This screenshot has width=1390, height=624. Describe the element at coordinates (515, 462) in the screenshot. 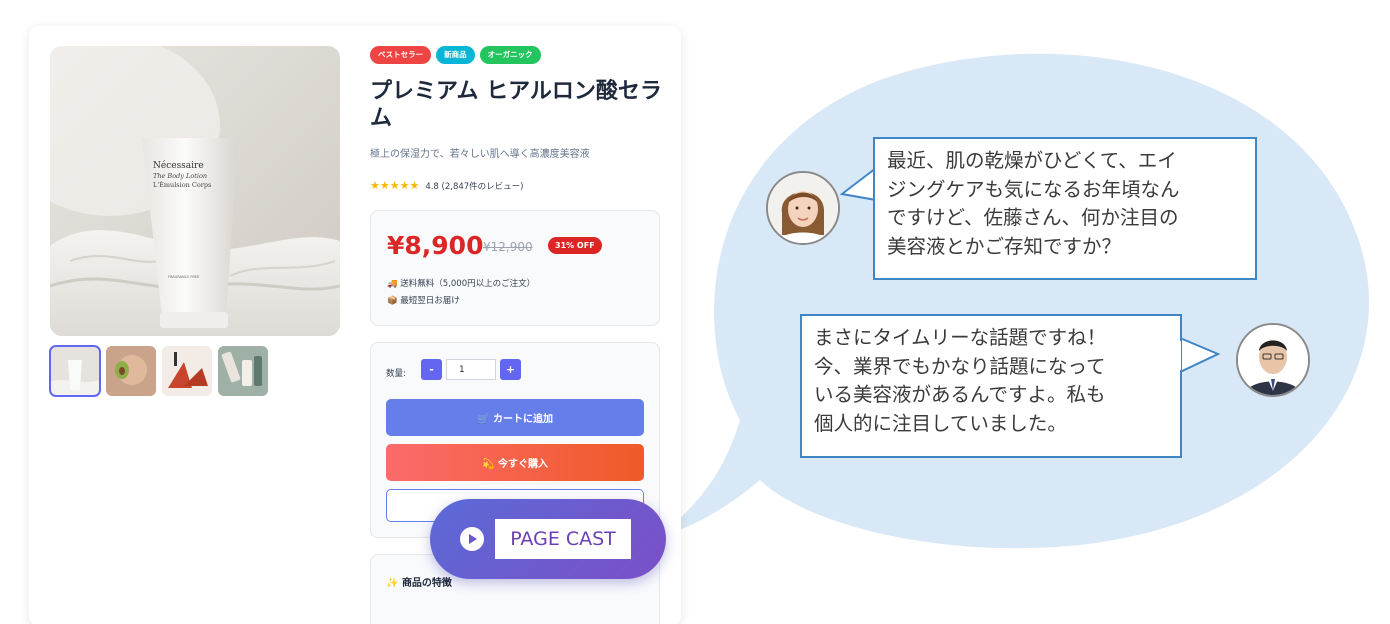

I see `buy-now-button: 💫 今すぐ購入` at that location.